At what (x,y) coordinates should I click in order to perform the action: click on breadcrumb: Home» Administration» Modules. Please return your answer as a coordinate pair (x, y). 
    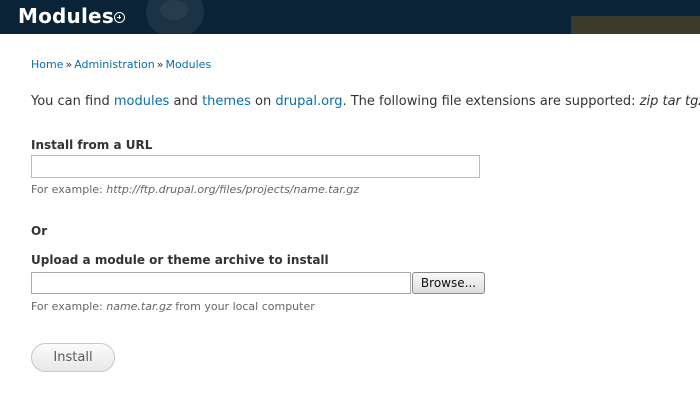
    Looking at the image, I should click on (121, 64).